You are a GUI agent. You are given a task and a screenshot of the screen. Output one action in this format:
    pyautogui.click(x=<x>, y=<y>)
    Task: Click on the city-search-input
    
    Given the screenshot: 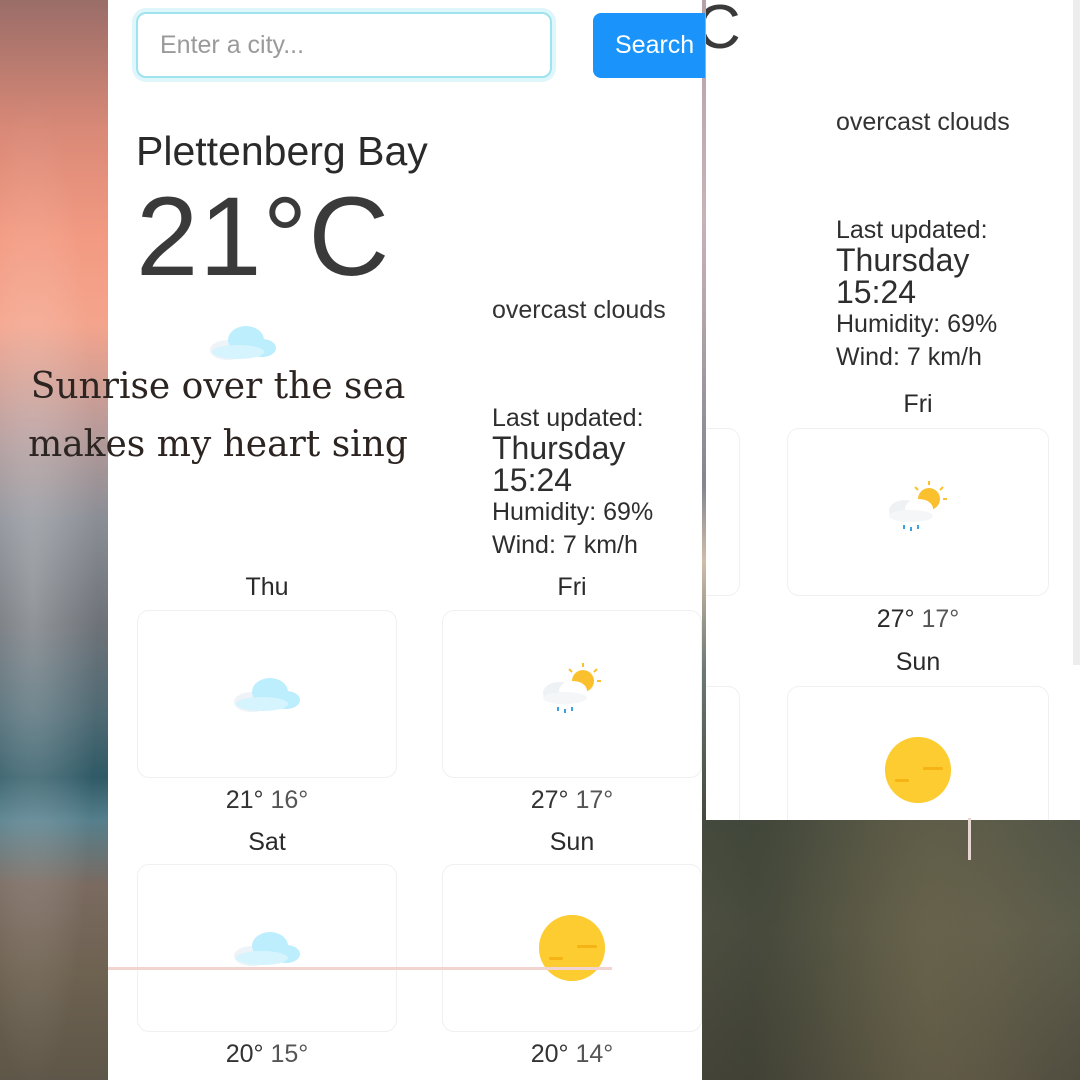 What is the action you would take?
    pyautogui.click(x=344, y=45)
    